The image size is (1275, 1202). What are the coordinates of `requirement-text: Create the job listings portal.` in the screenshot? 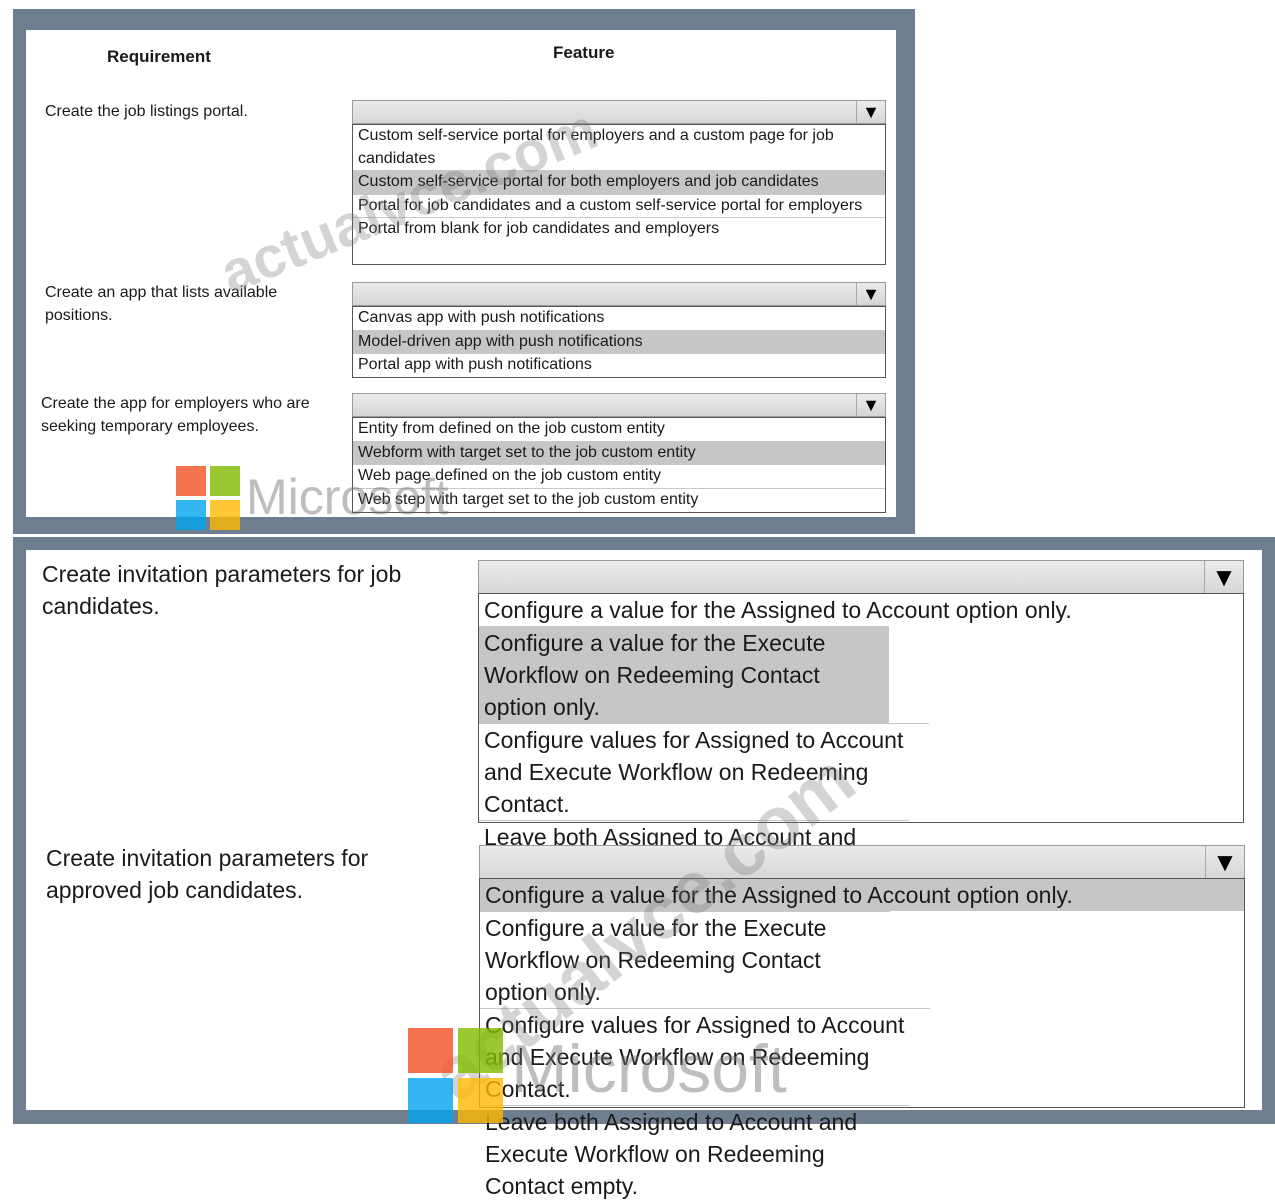 It's located at (146, 111).